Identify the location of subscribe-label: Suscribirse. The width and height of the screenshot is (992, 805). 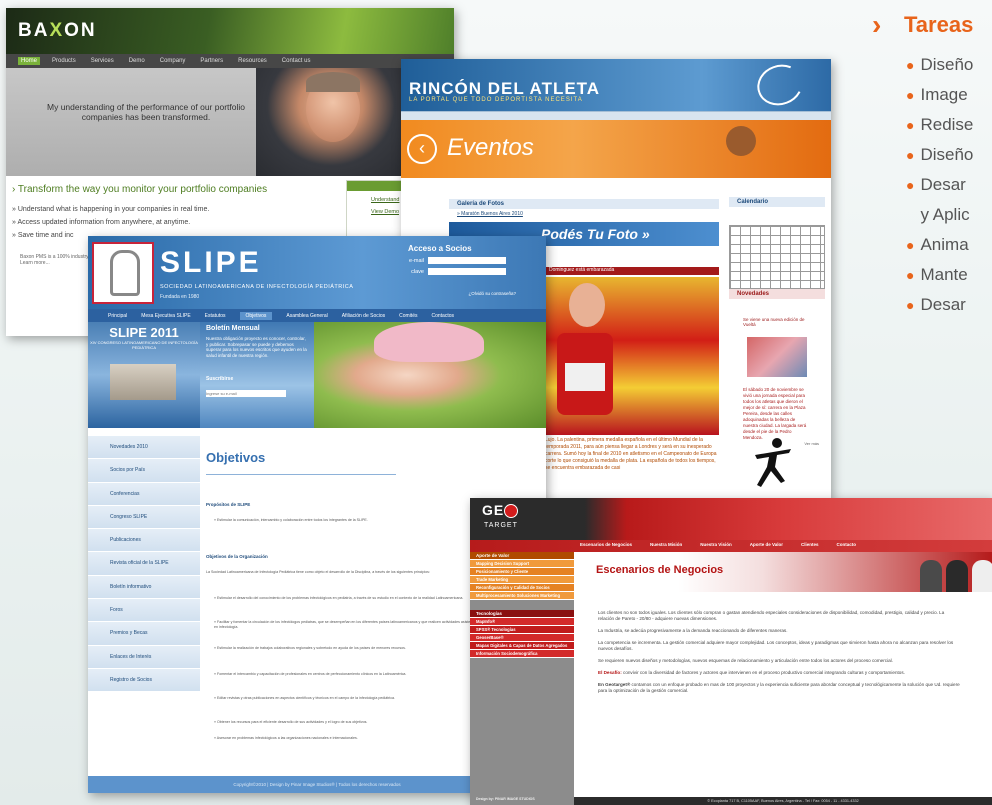
(220, 379).